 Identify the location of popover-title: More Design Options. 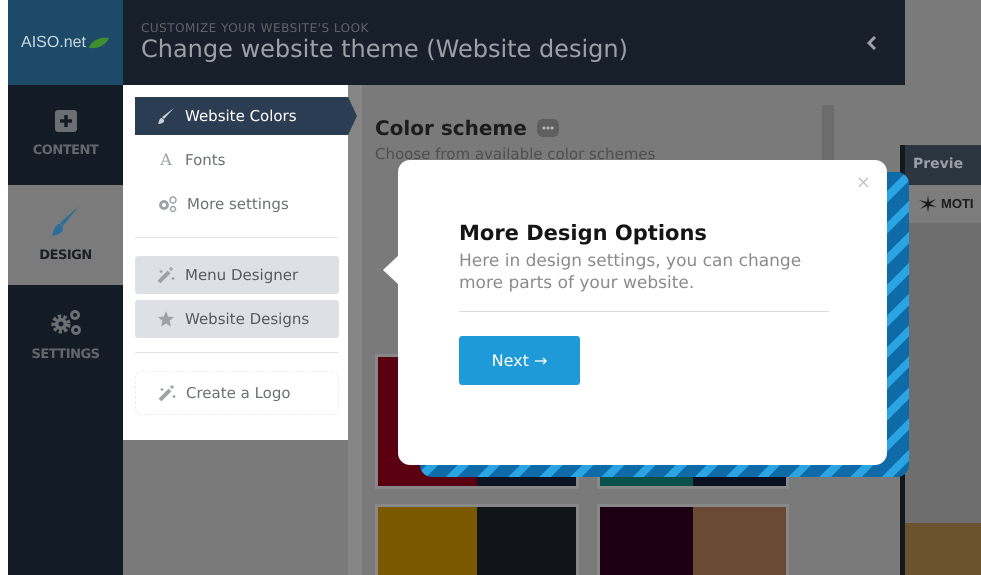
(583, 233).